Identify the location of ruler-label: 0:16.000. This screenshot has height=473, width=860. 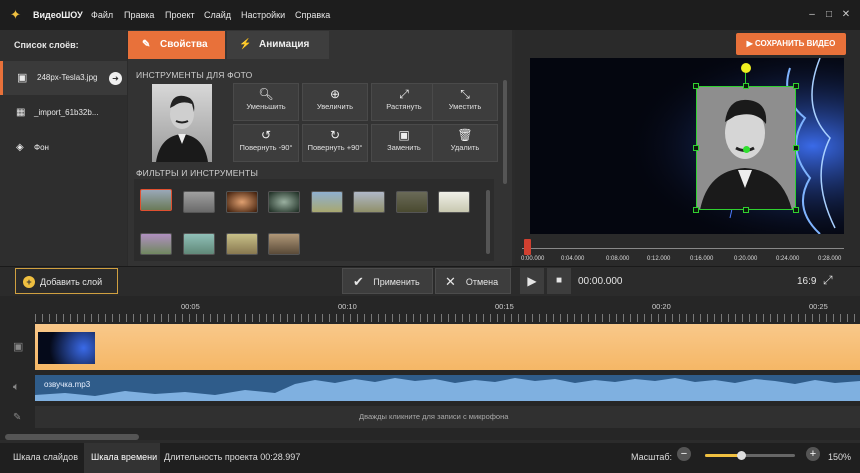
(702, 259).